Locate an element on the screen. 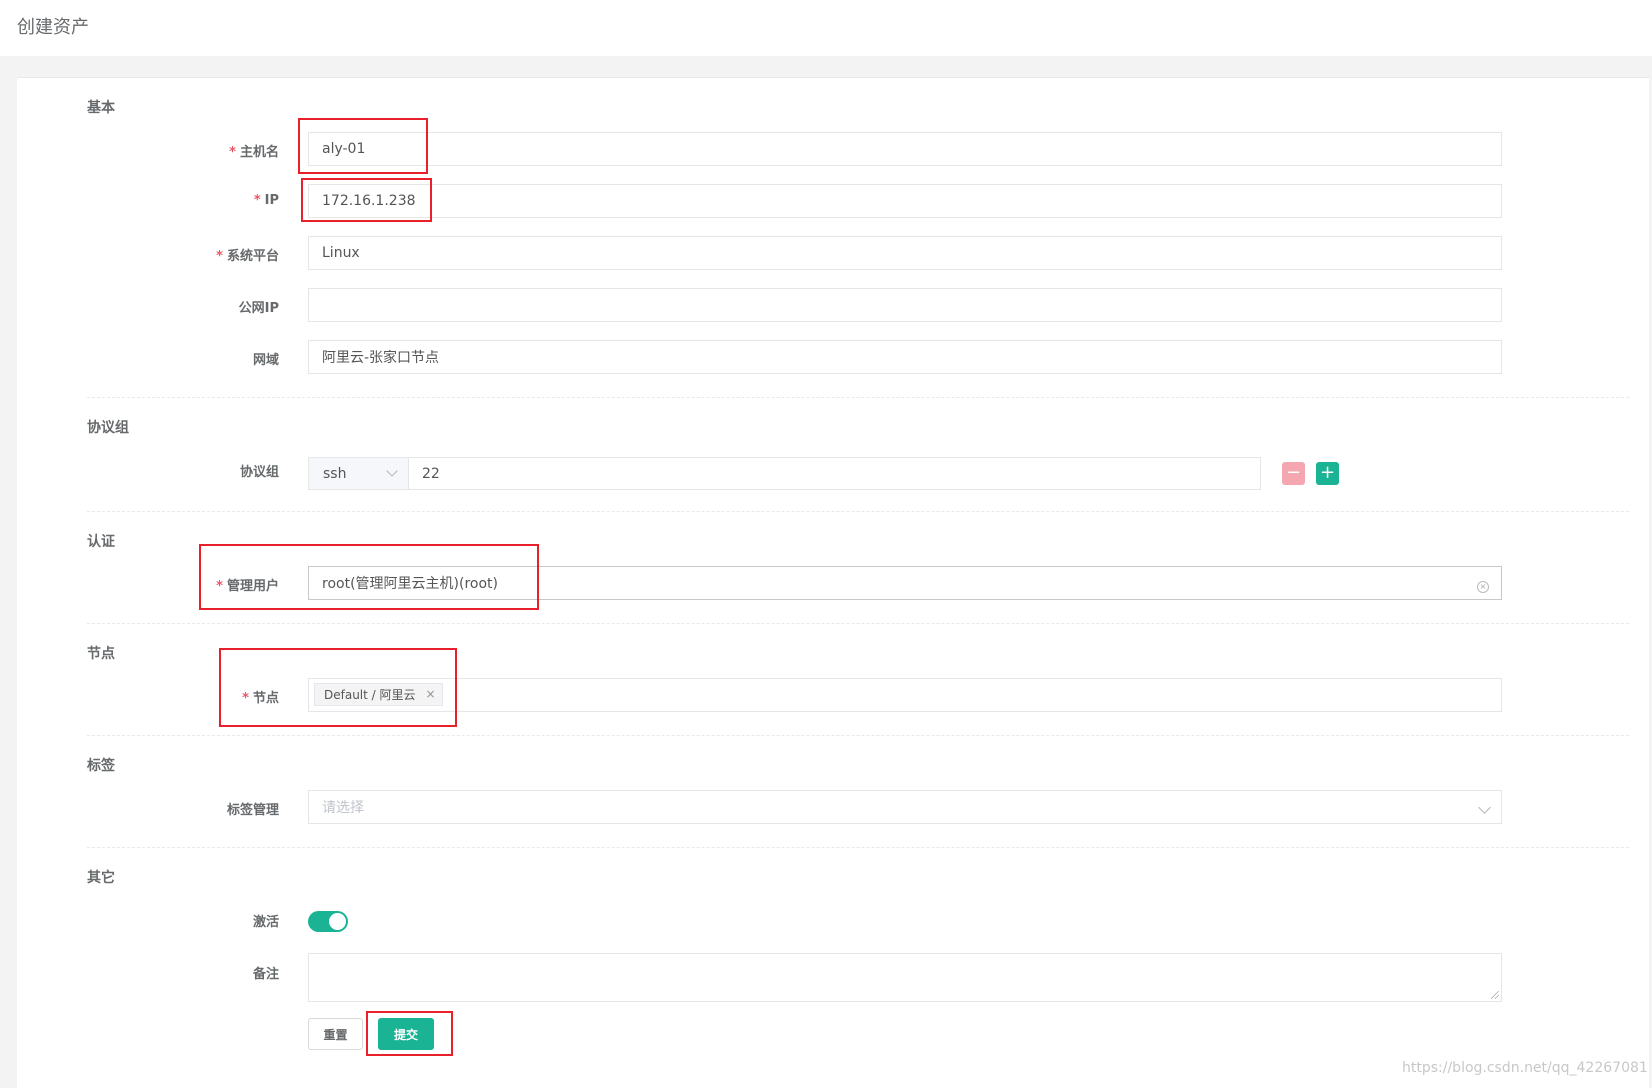 The image size is (1652, 1088). toggle-knob is located at coordinates (337, 921).